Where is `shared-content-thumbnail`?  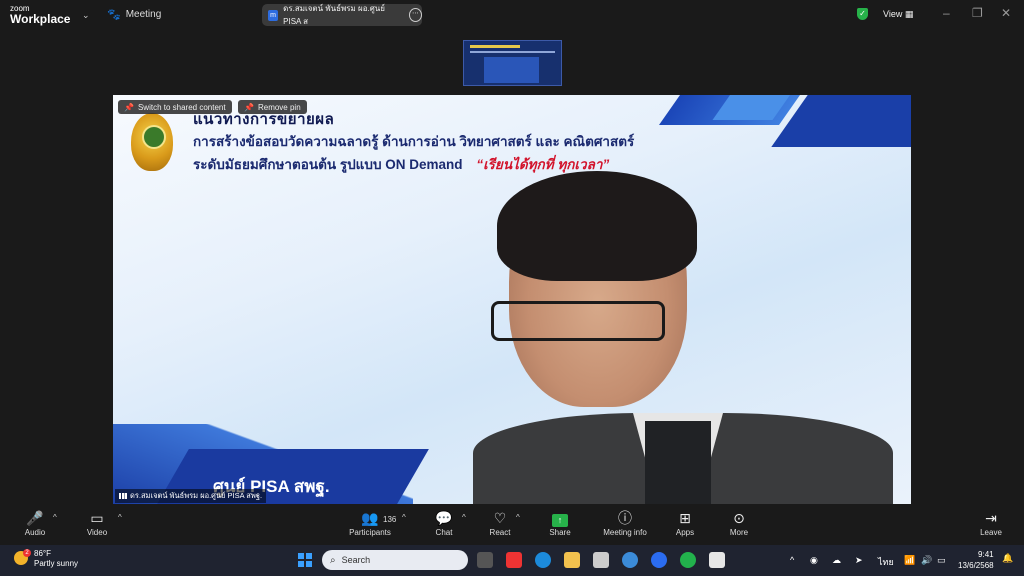 shared-content-thumbnail is located at coordinates (512, 63).